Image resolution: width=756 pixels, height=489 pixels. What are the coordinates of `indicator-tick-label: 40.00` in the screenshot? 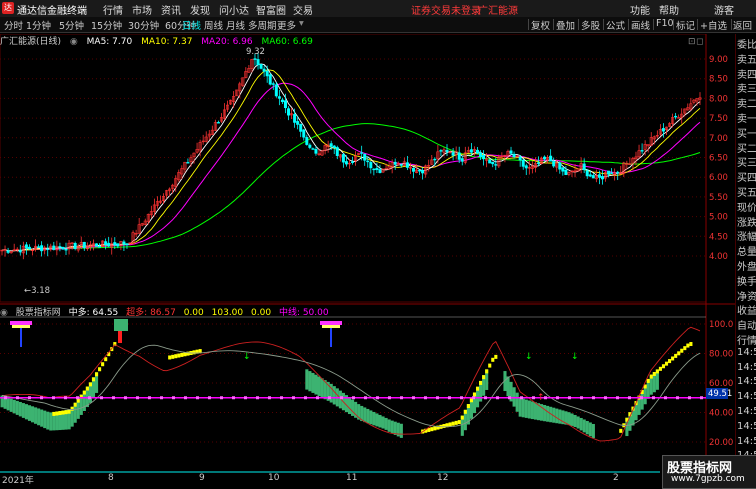 It's located at (721, 414).